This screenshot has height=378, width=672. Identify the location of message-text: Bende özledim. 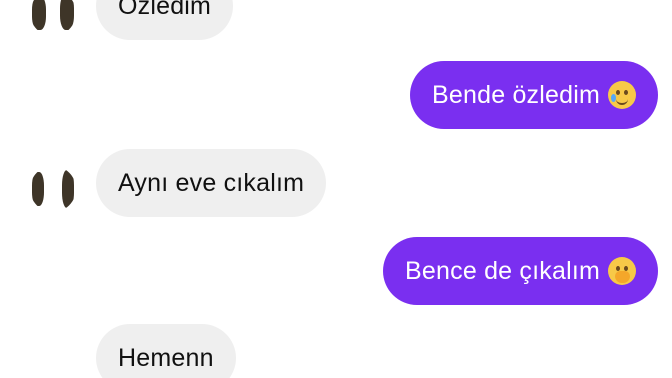
(516, 94).